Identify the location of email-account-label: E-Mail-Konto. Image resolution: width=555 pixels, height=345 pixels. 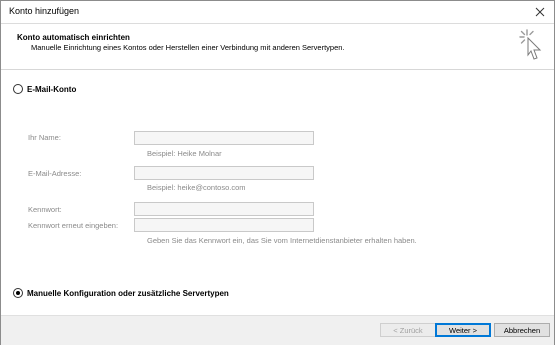
(52, 89).